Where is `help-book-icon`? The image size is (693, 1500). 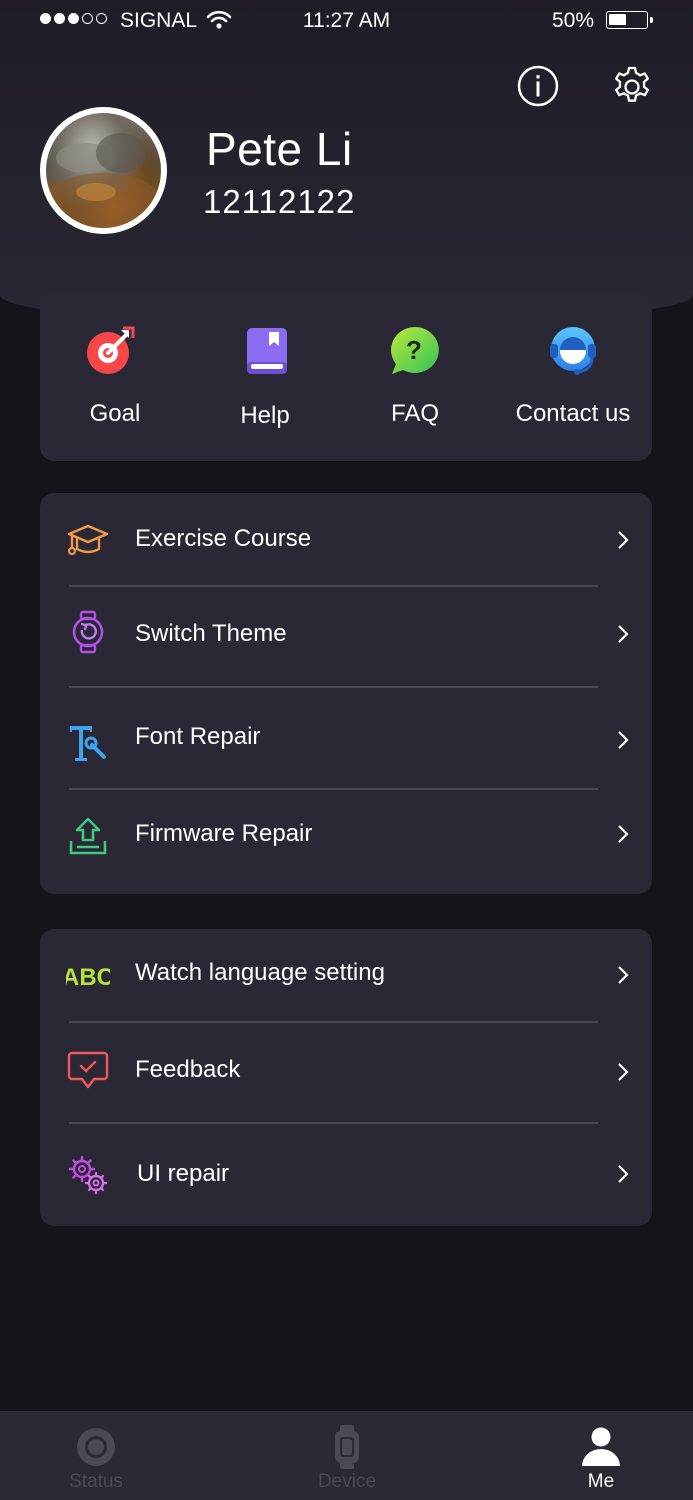 help-book-icon is located at coordinates (267, 351).